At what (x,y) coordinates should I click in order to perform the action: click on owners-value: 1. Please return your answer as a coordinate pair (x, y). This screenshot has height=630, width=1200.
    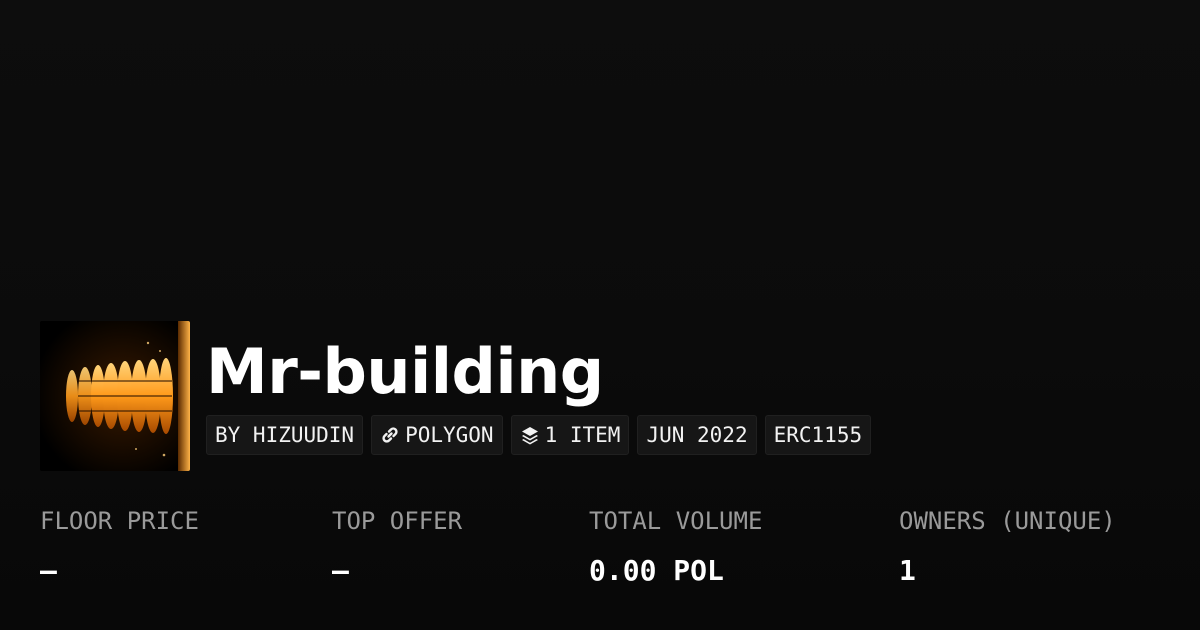
    Looking at the image, I should click on (907, 570).